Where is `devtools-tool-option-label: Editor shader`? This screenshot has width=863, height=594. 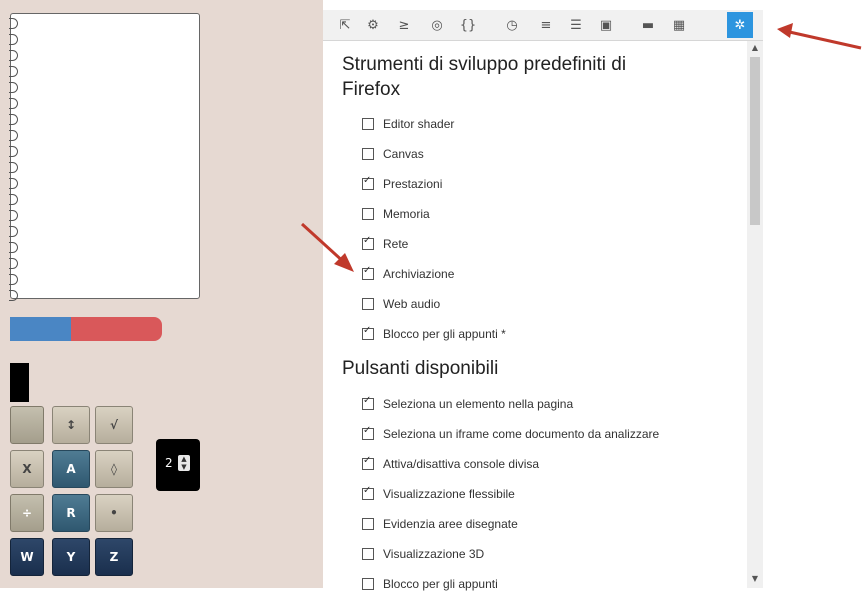
devtools-tool-option-label: Editor shader is located at coordinates (419, 124).